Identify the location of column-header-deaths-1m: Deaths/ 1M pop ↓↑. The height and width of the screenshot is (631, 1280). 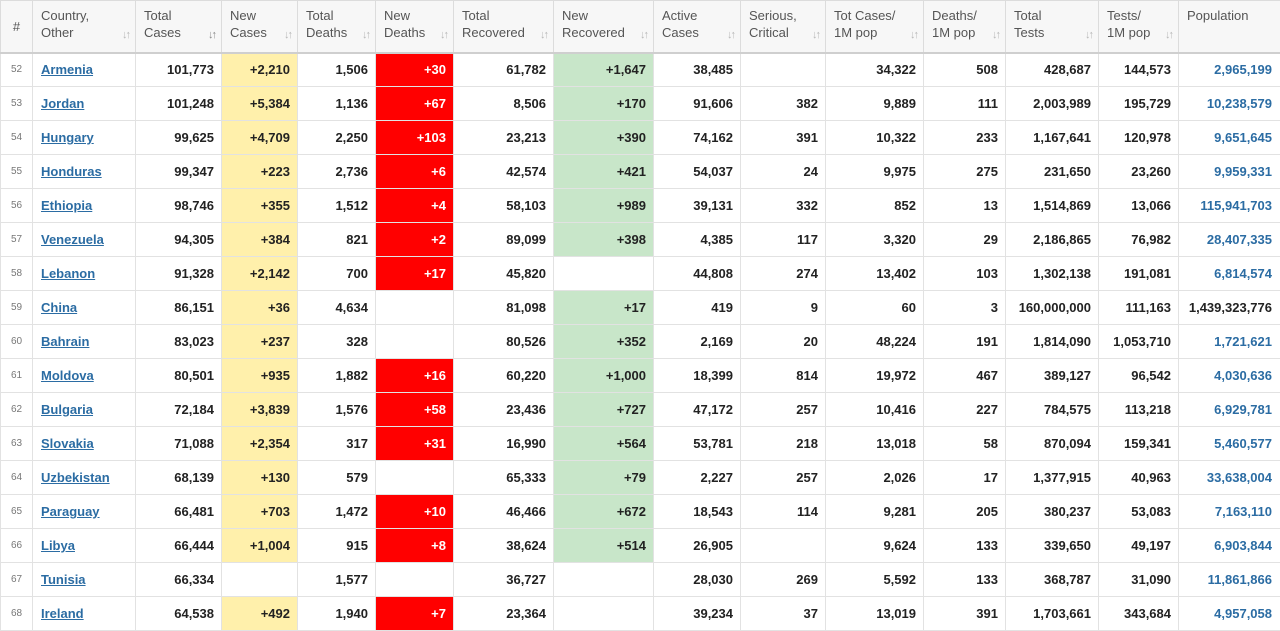
(964, 27).